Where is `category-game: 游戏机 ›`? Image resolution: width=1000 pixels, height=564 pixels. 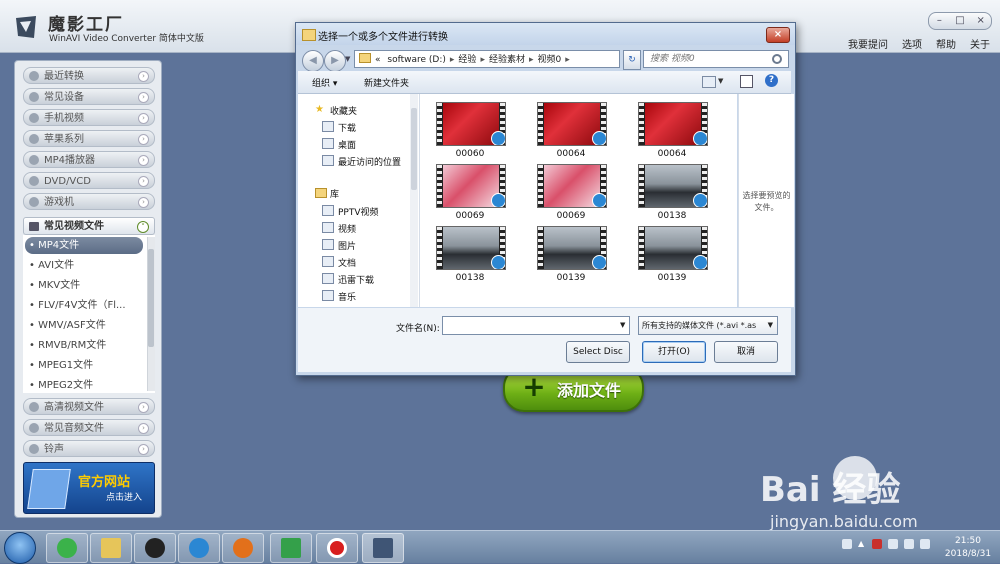 category-game: 游戏机 › is located at coordinates (89, 201).